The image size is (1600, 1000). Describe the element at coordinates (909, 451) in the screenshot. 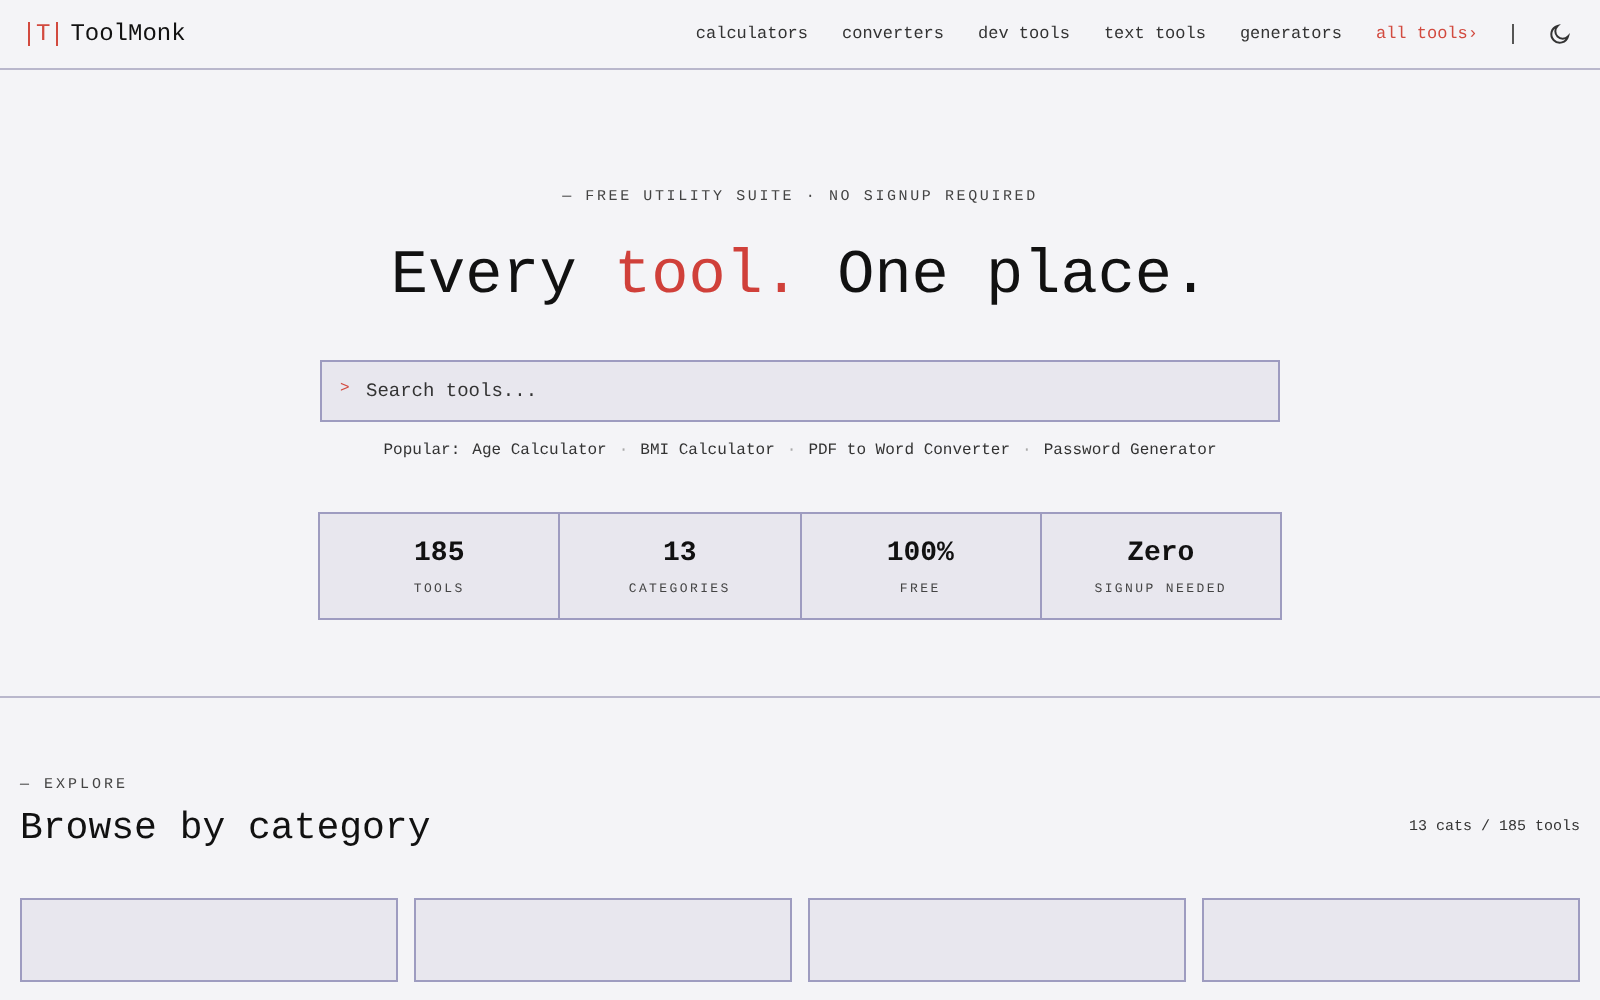

I see `popular-link: PDF to Word Converter` at that location.